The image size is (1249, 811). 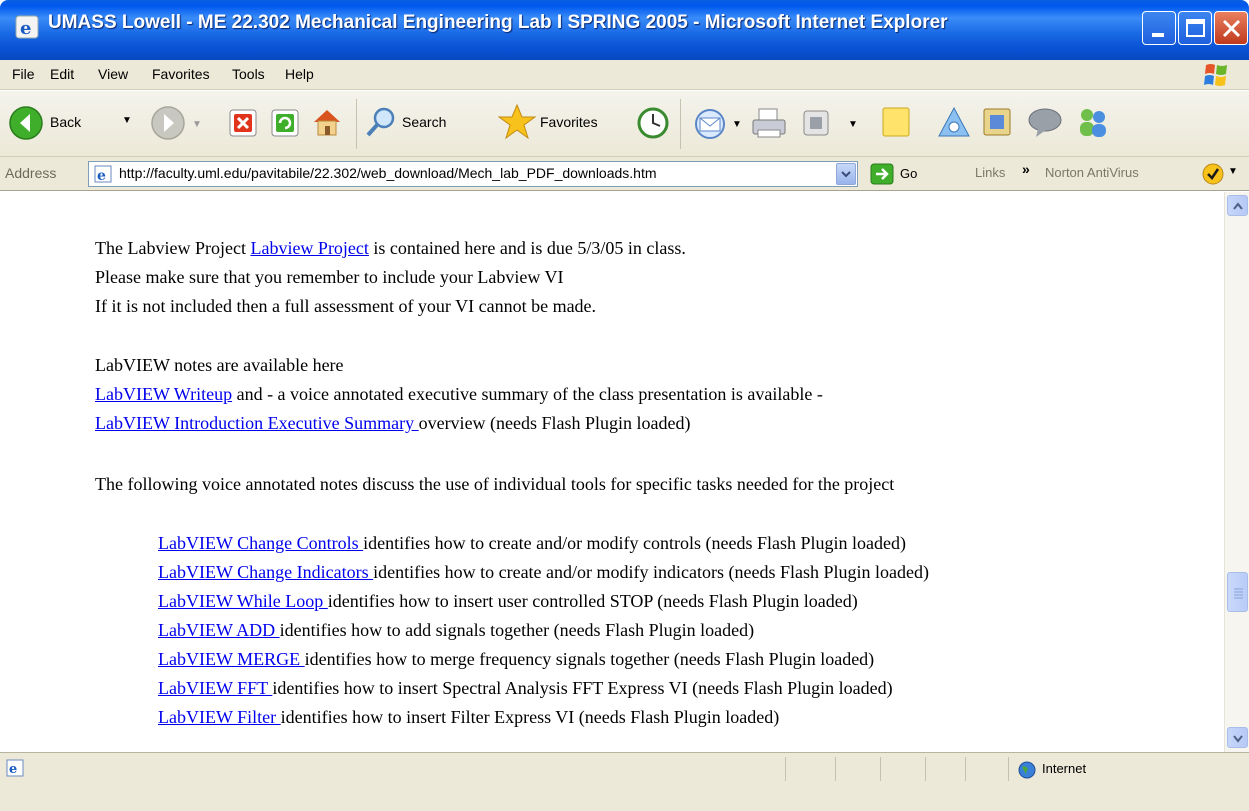 I want to click on mail-dropdown-icon: ▼, so click(x=737, y=124).